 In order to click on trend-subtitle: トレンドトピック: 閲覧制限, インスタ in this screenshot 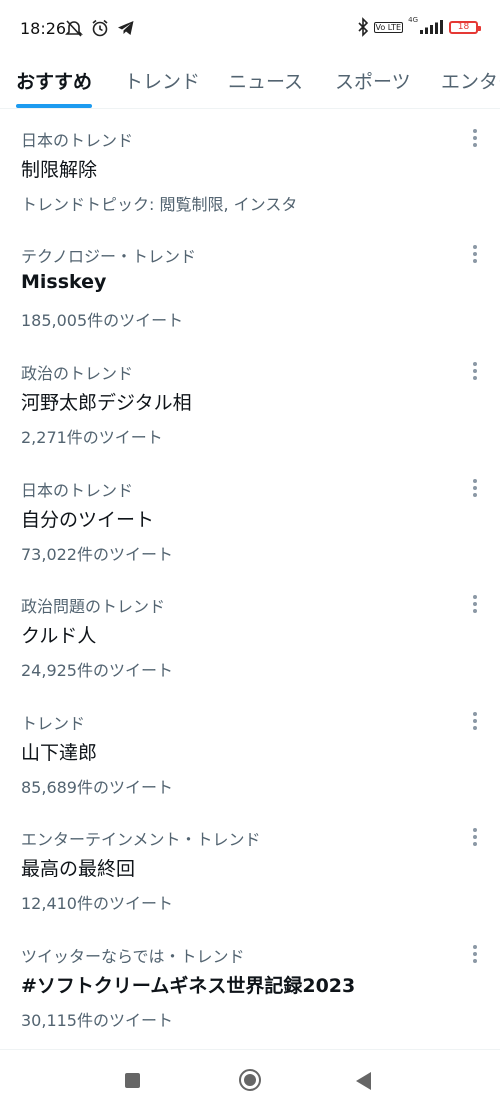, I will do `click(159, 204)`.